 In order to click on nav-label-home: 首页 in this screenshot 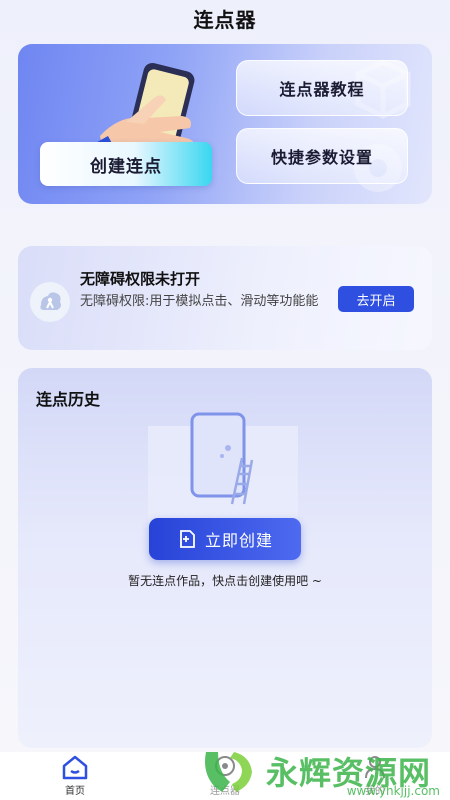, I will do `click(75, 791)`.